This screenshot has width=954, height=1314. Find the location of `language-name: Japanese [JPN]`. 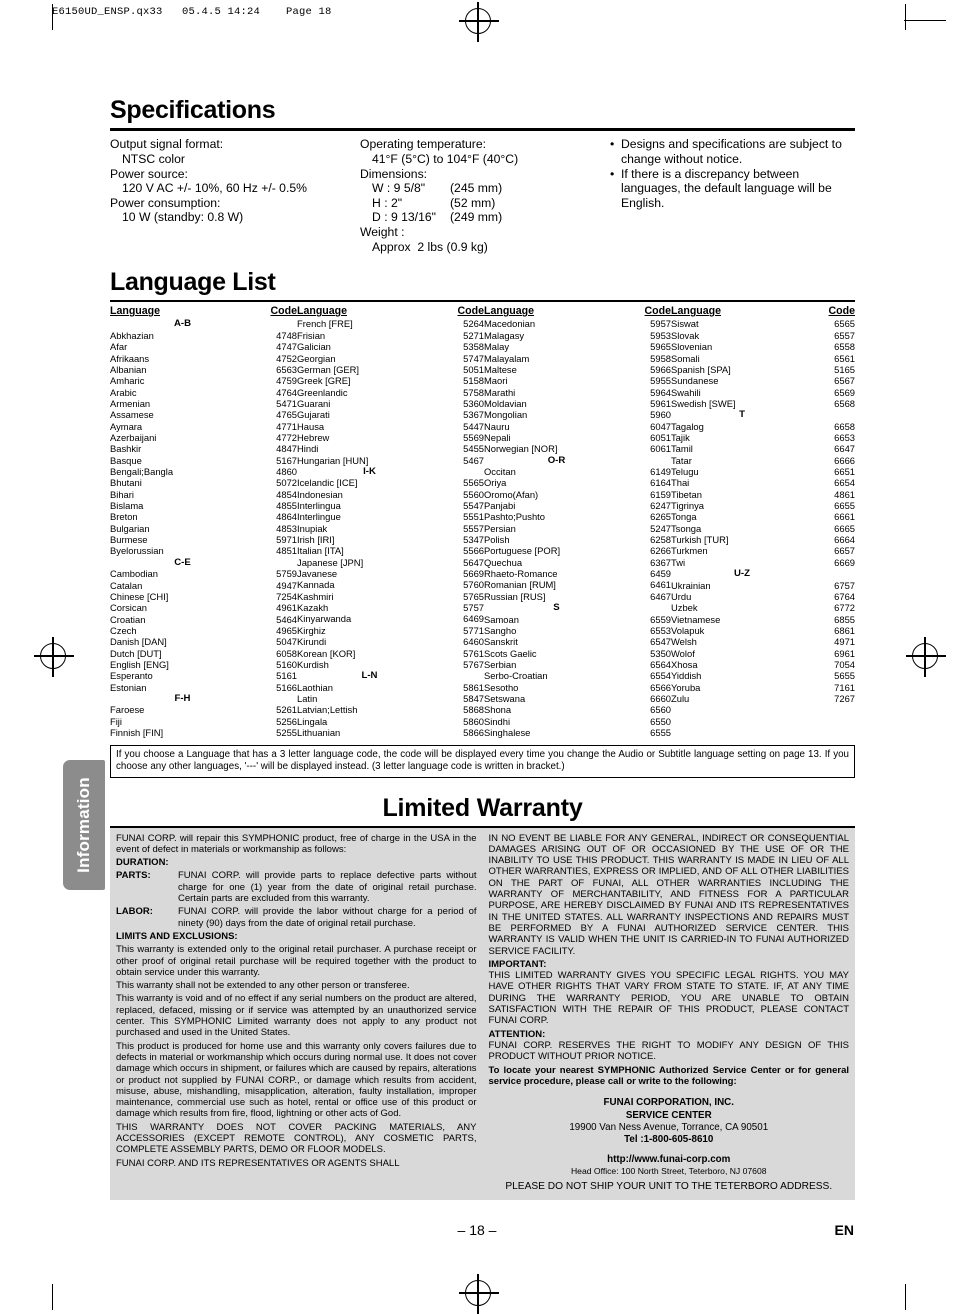

language-name: Japanese [JPN] is located at coordinates (330, 562).